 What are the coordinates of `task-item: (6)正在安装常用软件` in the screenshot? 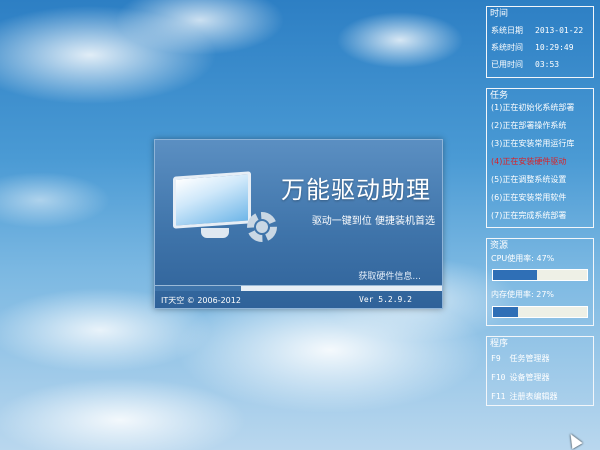 It's located at (529, 197).